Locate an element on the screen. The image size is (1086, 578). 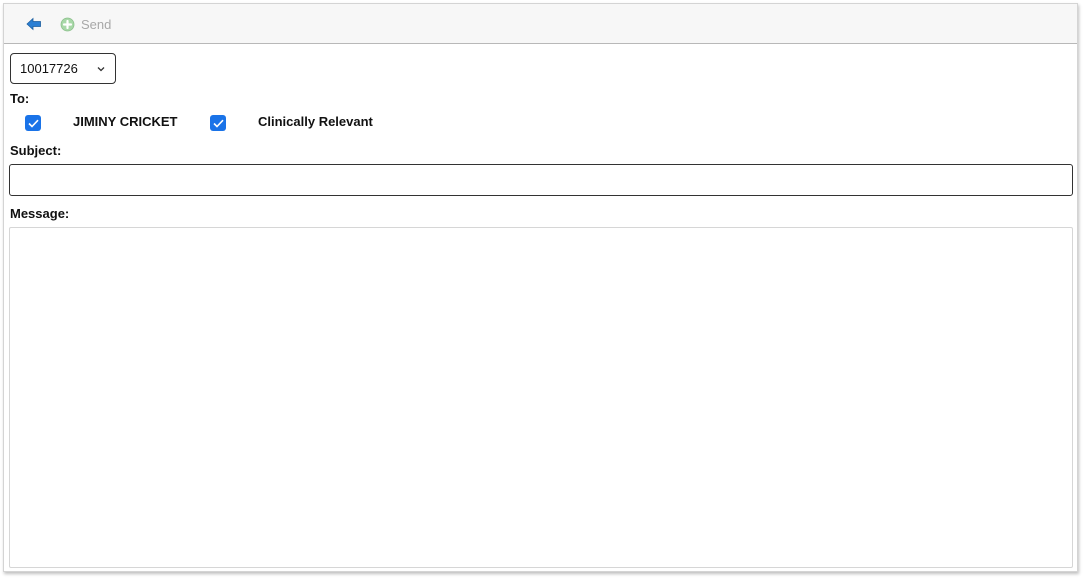
back-button is located at coordinates (34, 24).